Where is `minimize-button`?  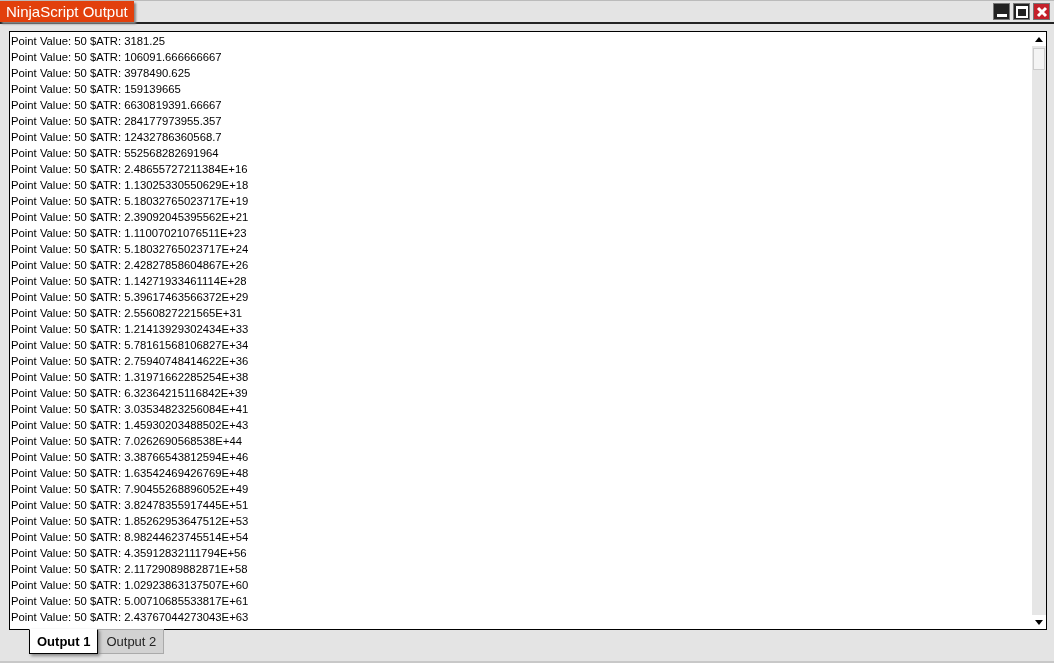
minimize-button is located at coordinates (1001, 11).